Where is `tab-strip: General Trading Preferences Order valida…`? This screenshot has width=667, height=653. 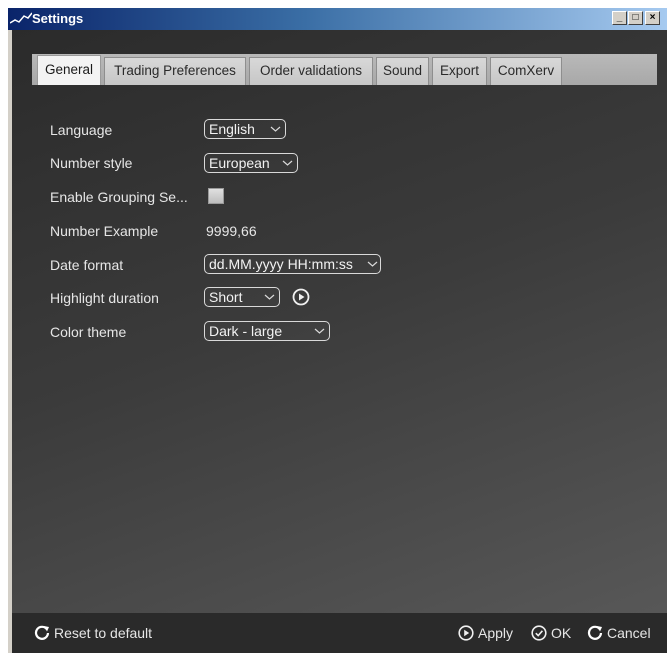
tab-strip: General Trading Preferences Order valida… is located at coordinates (344, 69).